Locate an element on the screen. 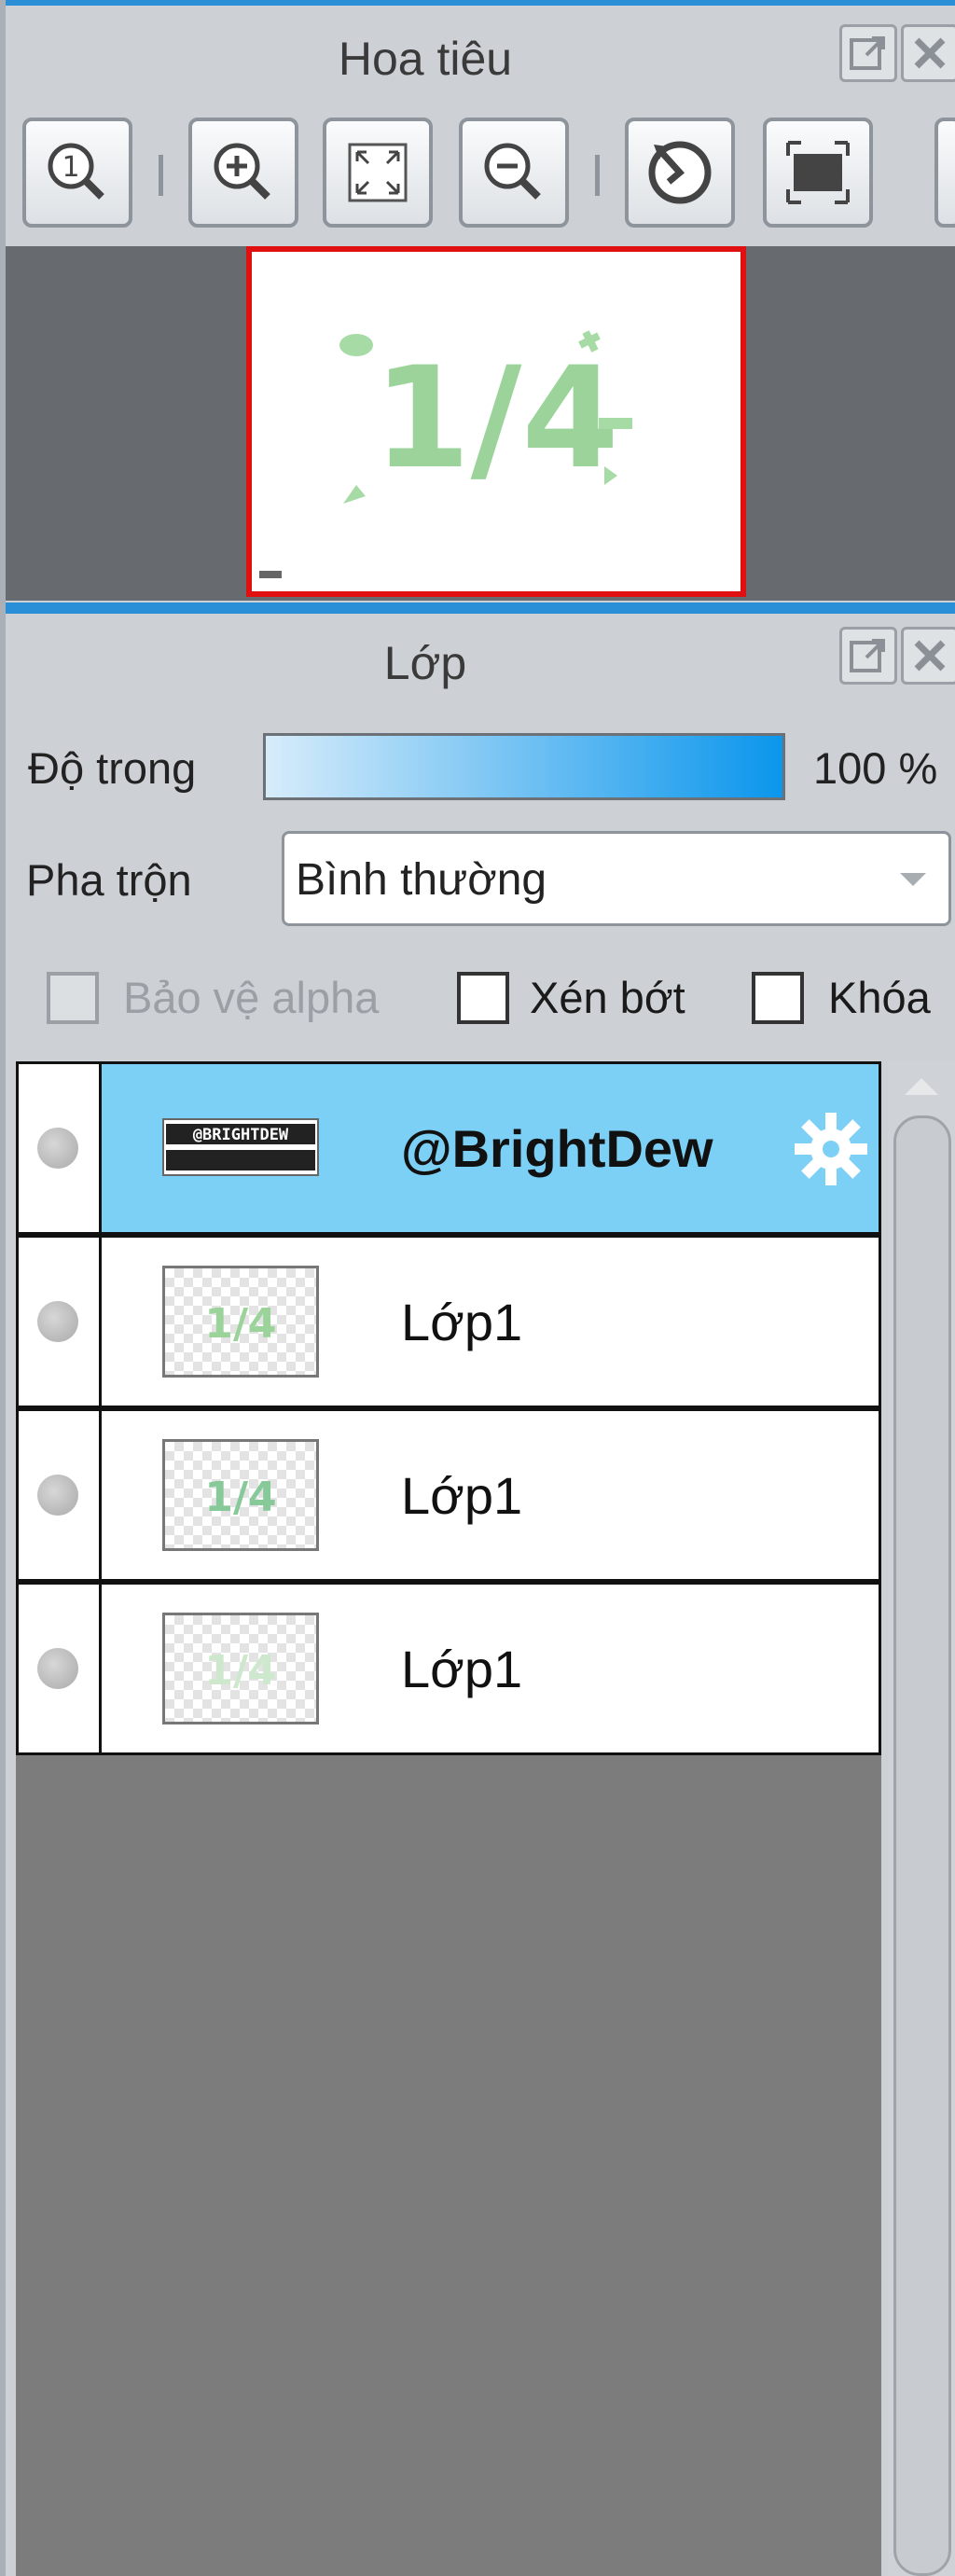 This screenshot has width=955, height=2576. protect-alpha-checkbox is located at coordinates (73, 998).